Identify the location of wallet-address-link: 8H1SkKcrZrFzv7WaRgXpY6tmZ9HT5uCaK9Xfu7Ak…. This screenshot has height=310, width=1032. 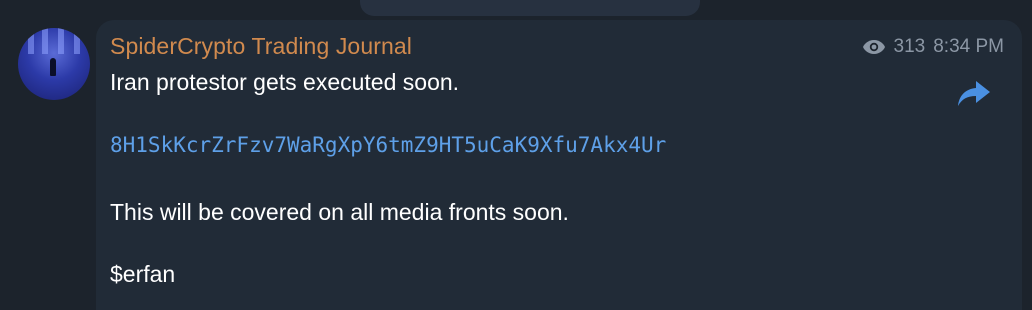
(388, 145).